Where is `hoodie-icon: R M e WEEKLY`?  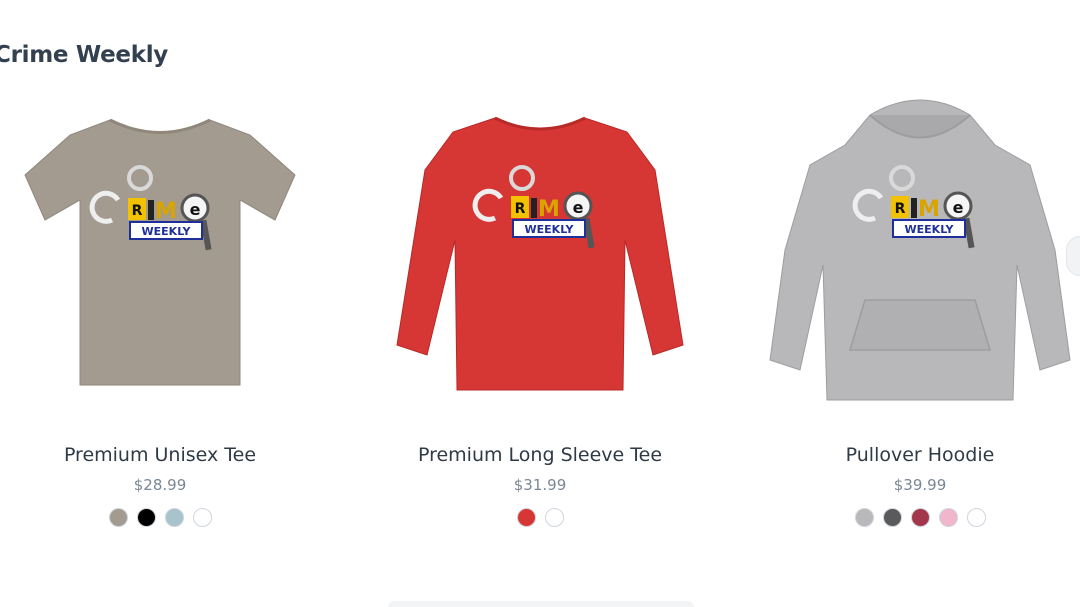
hoodie-icon: R M e WEEKLY is located at coordinates (920, 250).